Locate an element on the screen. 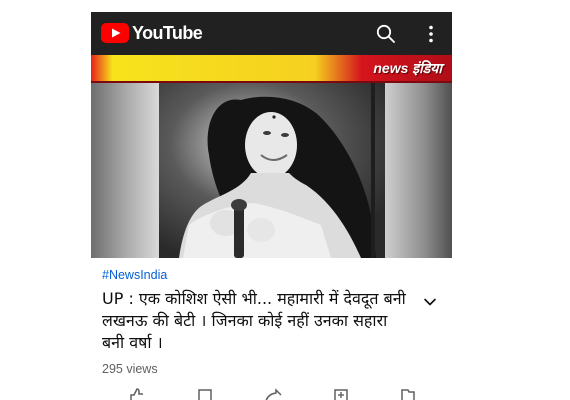 This screenshot has width=570, height=400. save-icon is located at coordinates (408, 394).